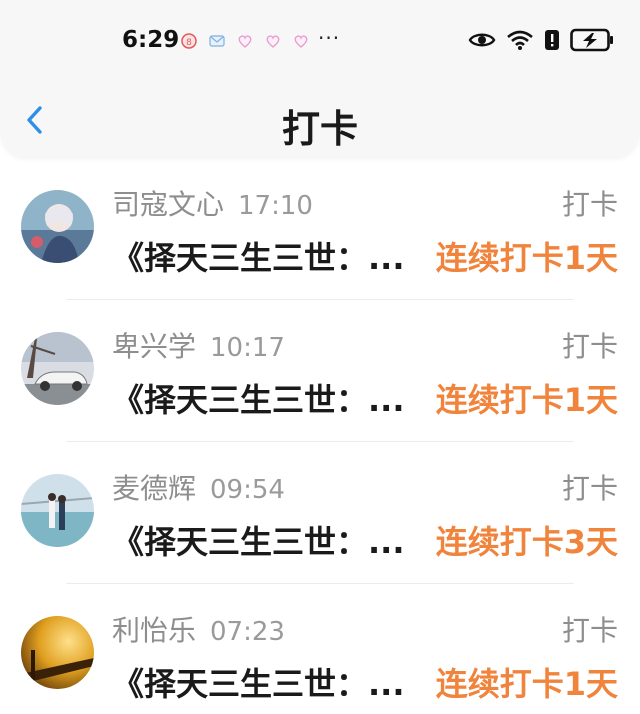 This screenshot has height=714, width=640. What do you see at coordinates (198, 345) in the screenshot?
I see `item-meta: 卑兴学 10:17` at bounding box center [198, 345].